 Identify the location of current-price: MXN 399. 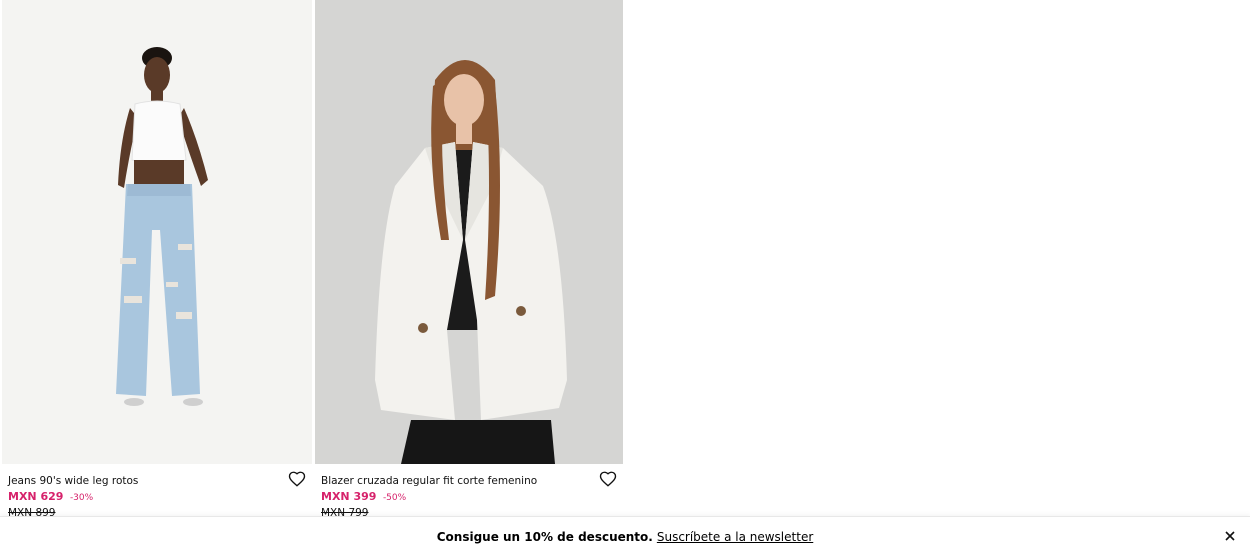
(349, 496).